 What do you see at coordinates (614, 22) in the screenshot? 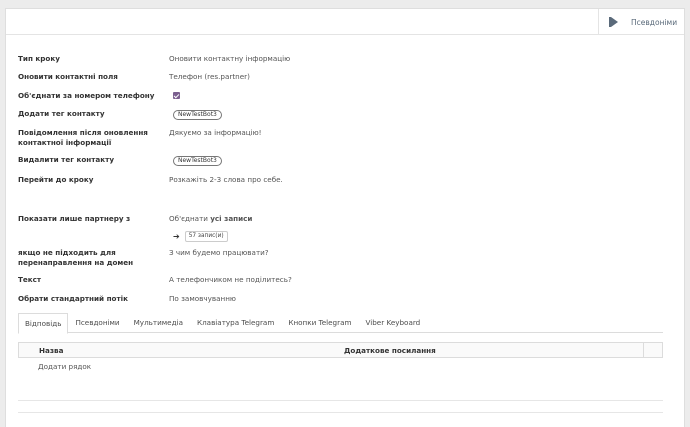
I see `flag-icon` at bounding box center [614, 22].